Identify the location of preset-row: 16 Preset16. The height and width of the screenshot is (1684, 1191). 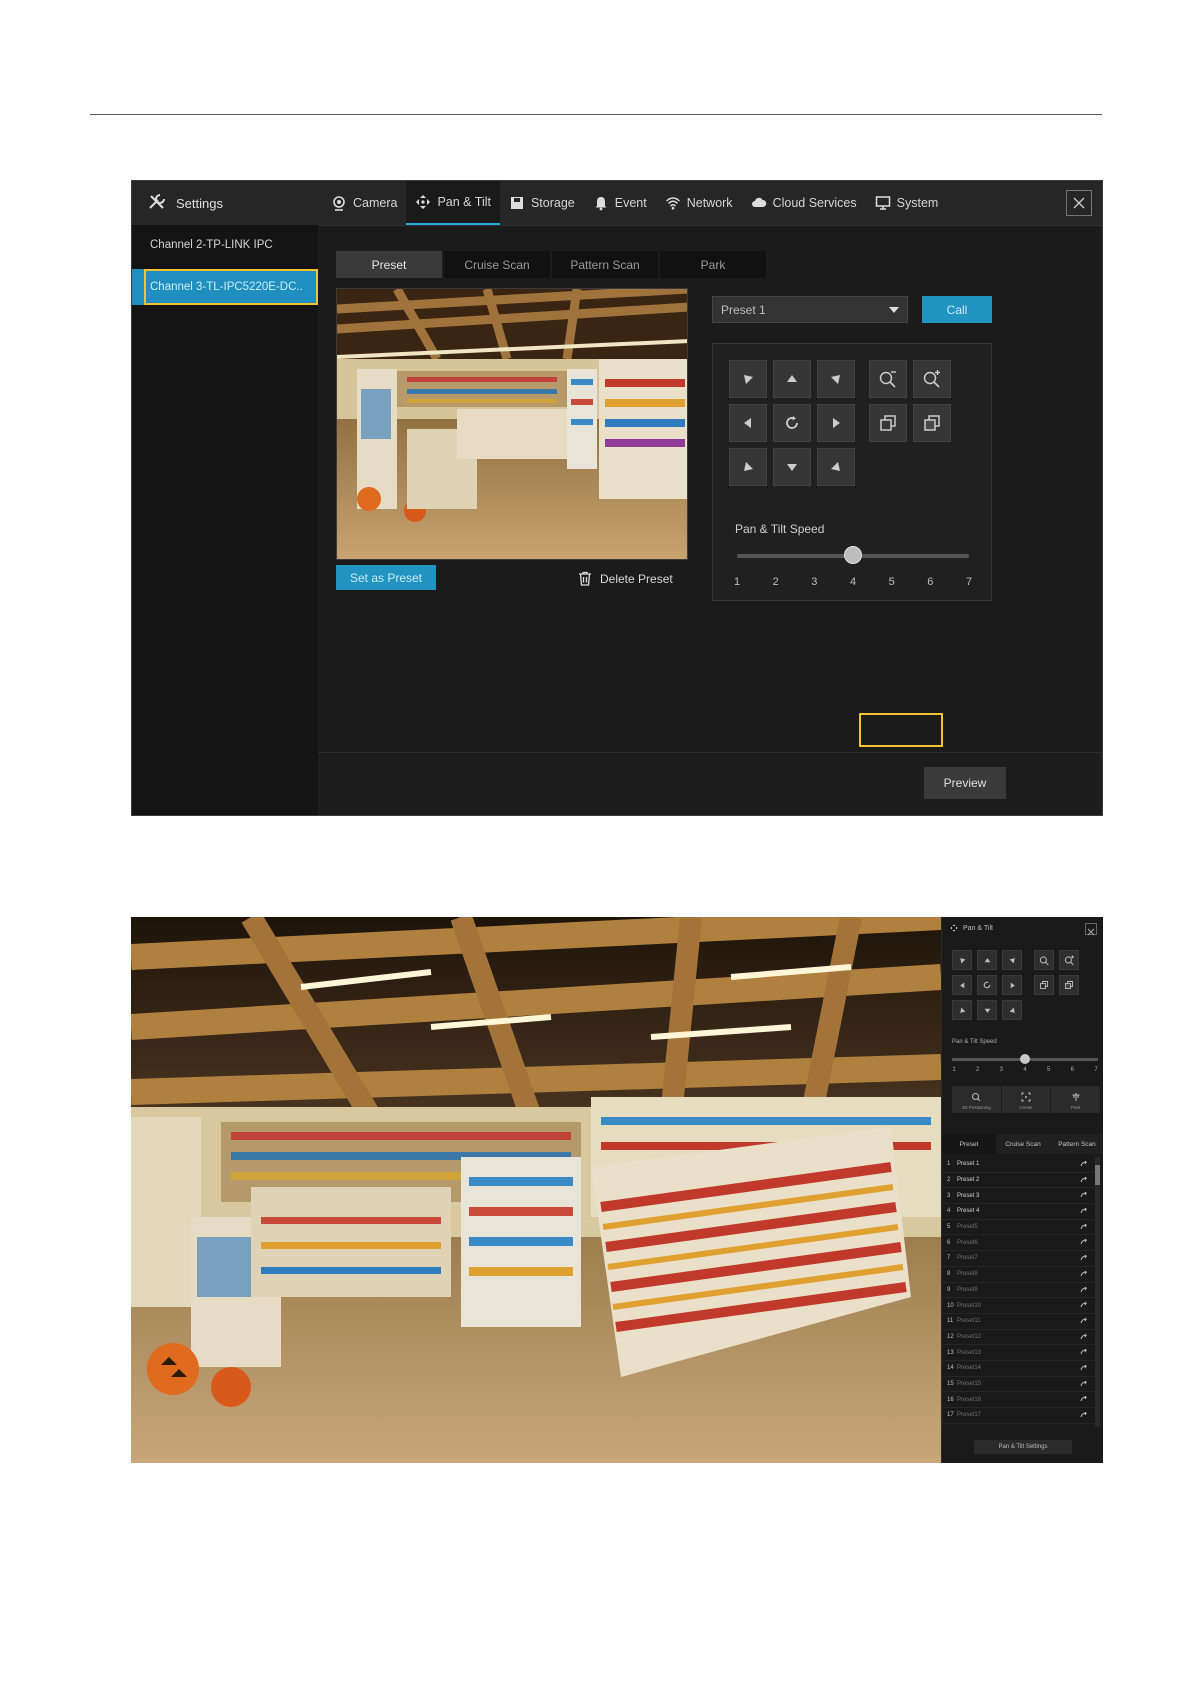
(1018, 1400).